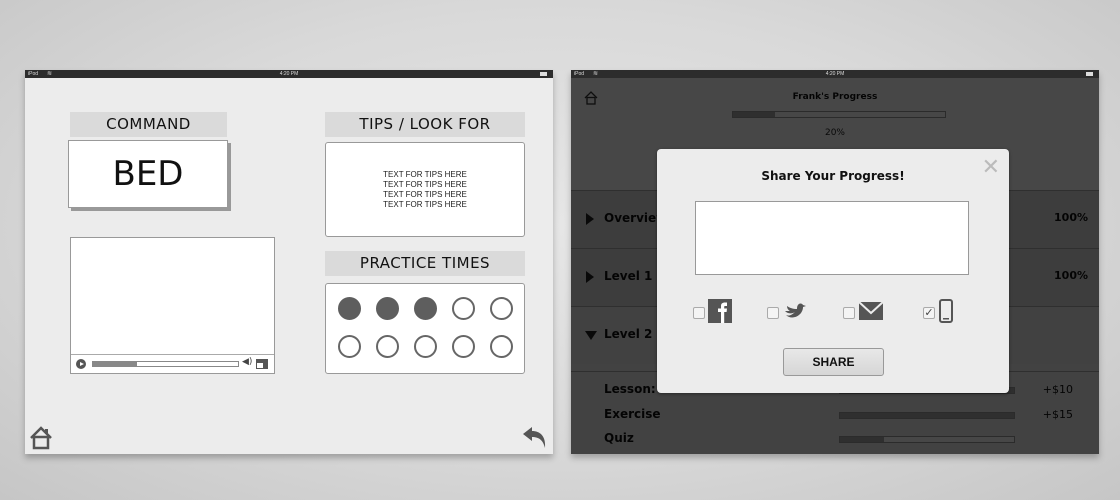 This screenshot has width=1120, height=500. What do you see at coordinates (871, 310) in the screenshot?
I see `envelope-icon` at bounding box center [871, 310].